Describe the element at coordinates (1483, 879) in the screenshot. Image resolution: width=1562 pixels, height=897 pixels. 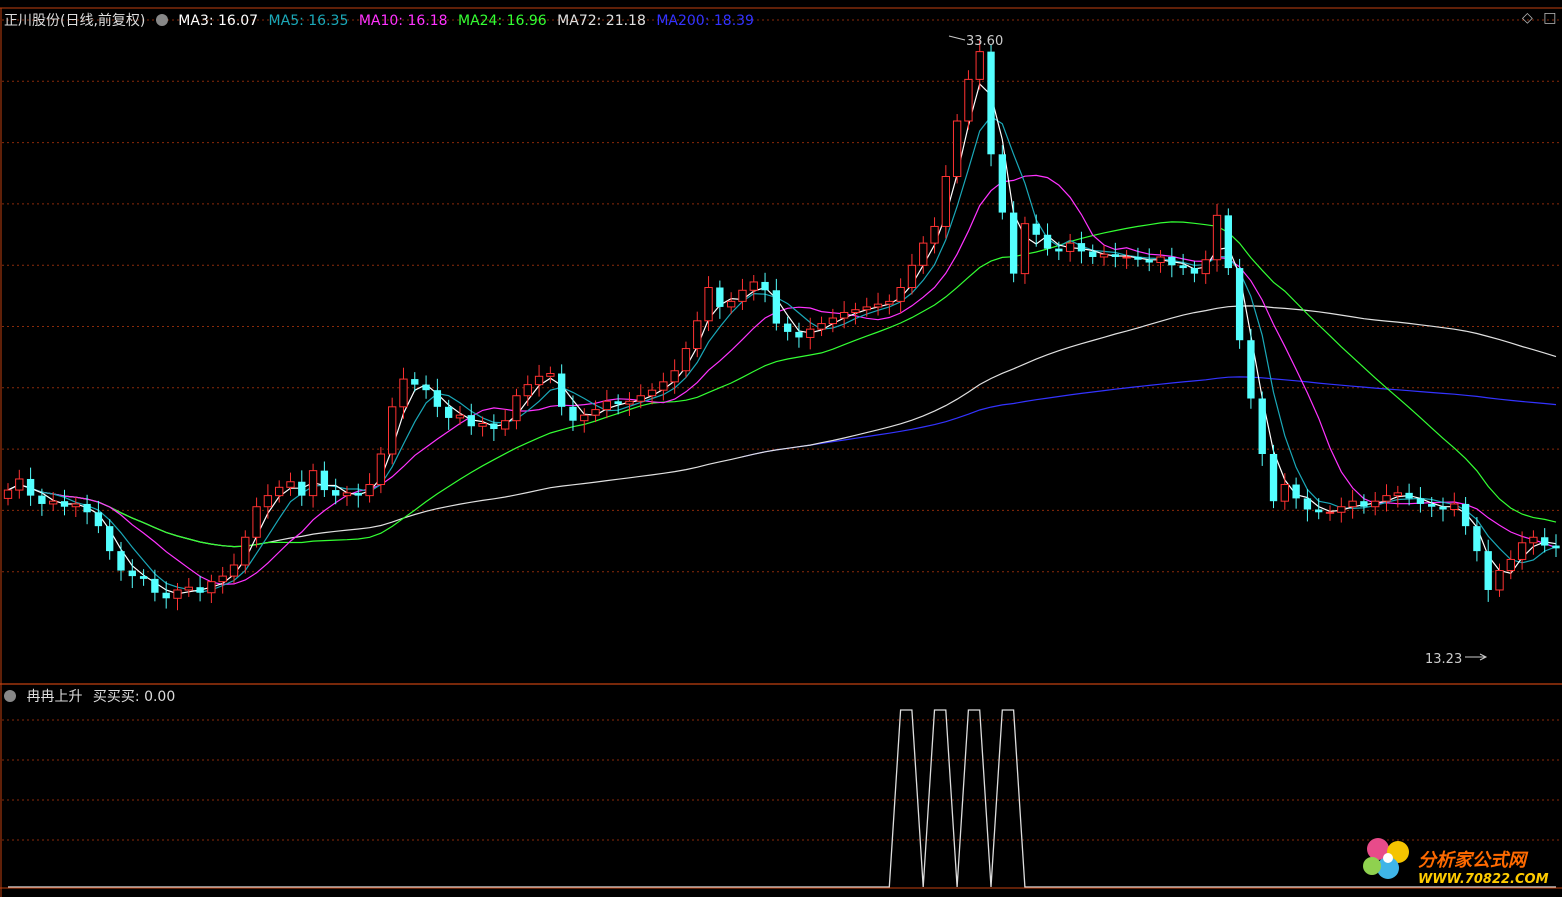
I see `watermark-url: WWW.70822.COM` at that location.